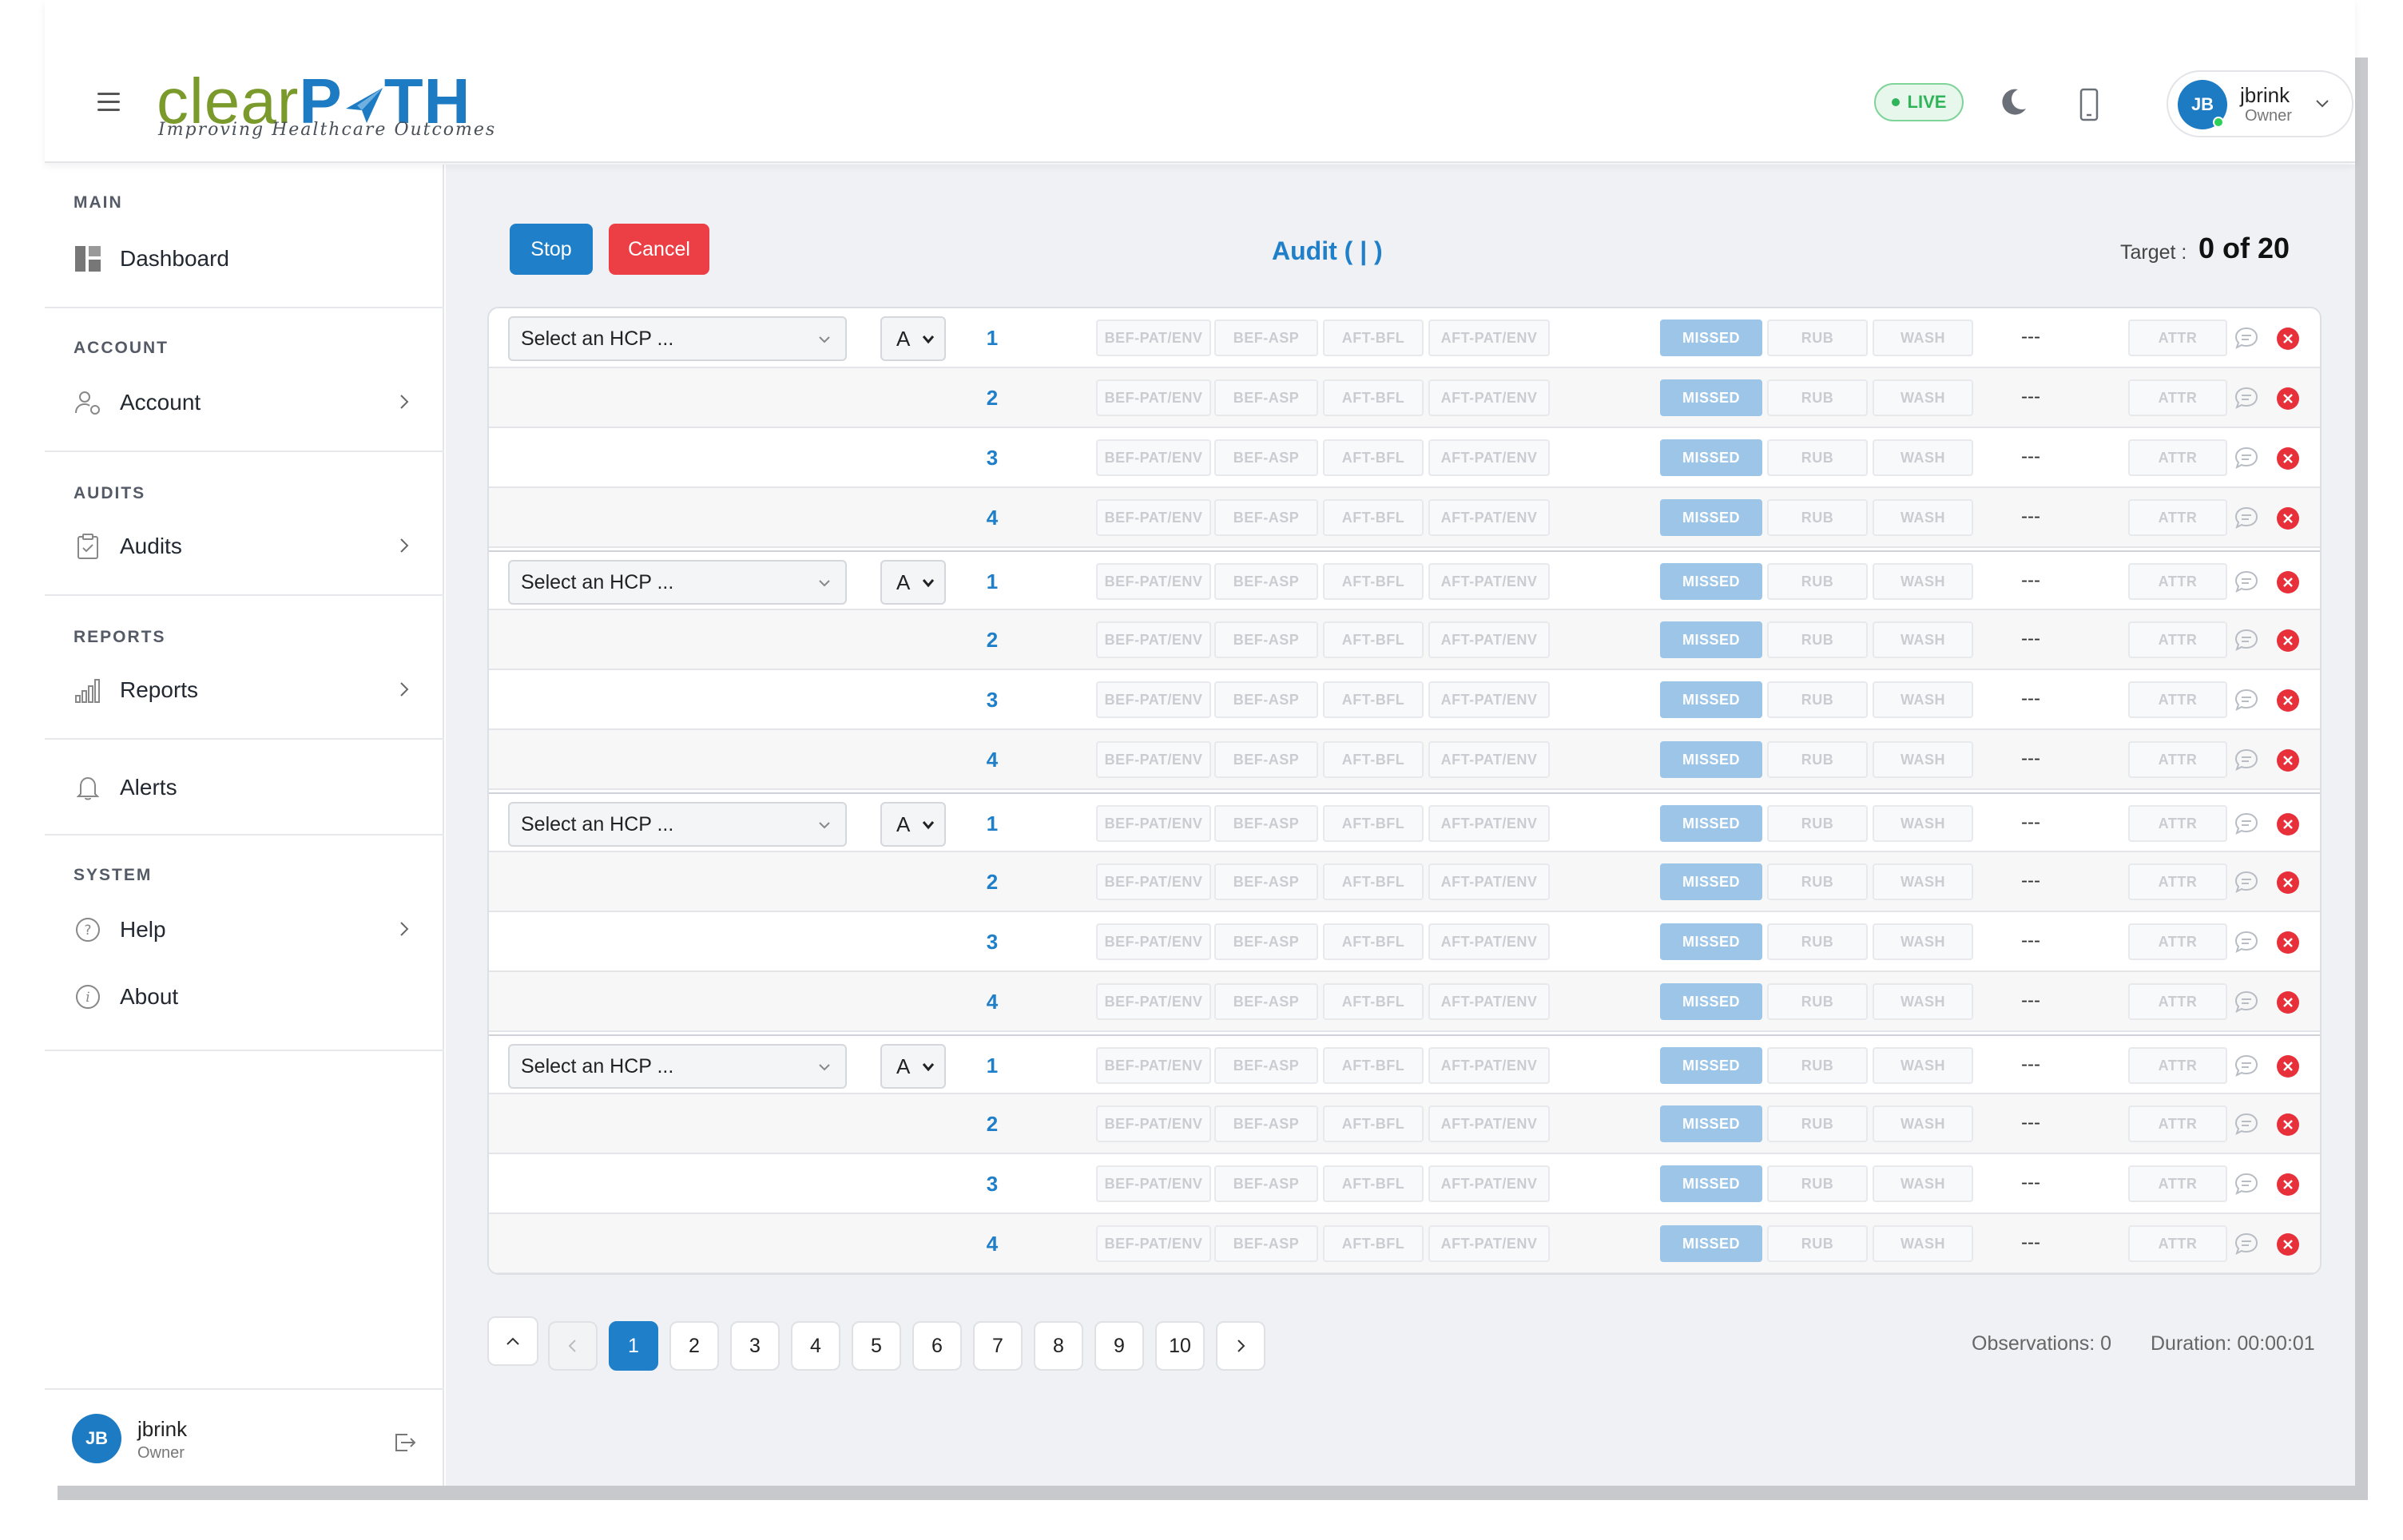 Image resolution: width=2403 pixels, height=1540 pixels. I want to click on hamburger-menu-icon, so click(108, 103).